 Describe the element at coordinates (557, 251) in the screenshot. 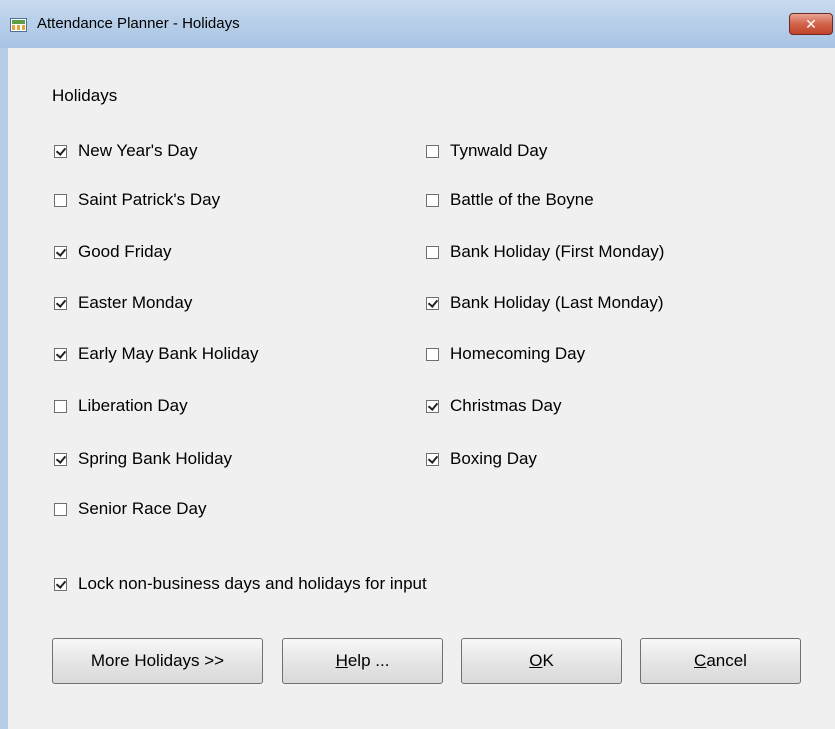

I see `checkbox-label: Bank Holiday (First Monday)` at that location.